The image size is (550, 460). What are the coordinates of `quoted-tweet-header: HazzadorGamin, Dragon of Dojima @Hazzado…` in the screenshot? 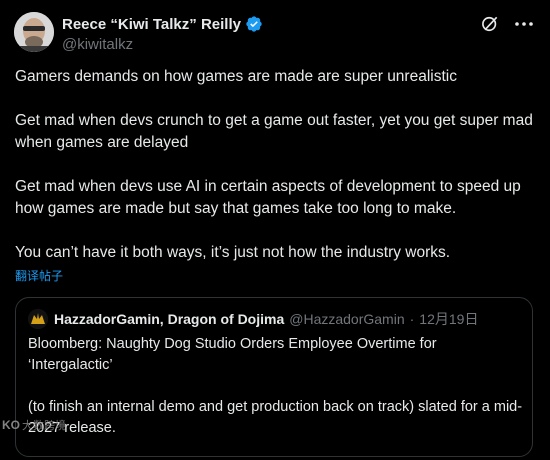 It's located at (253, 319).